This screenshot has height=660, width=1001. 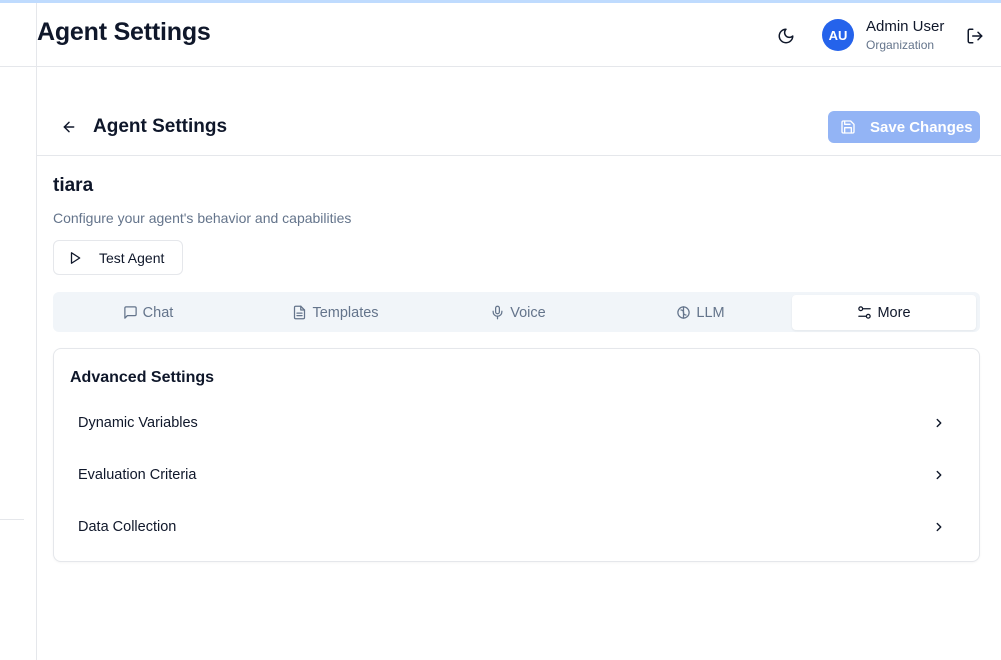 What do you see at coordinates (514, 423) in the screenshot?
I see `settings-row-dynamic-variables: Dynamic Variables` at bounding box center [514, 423].